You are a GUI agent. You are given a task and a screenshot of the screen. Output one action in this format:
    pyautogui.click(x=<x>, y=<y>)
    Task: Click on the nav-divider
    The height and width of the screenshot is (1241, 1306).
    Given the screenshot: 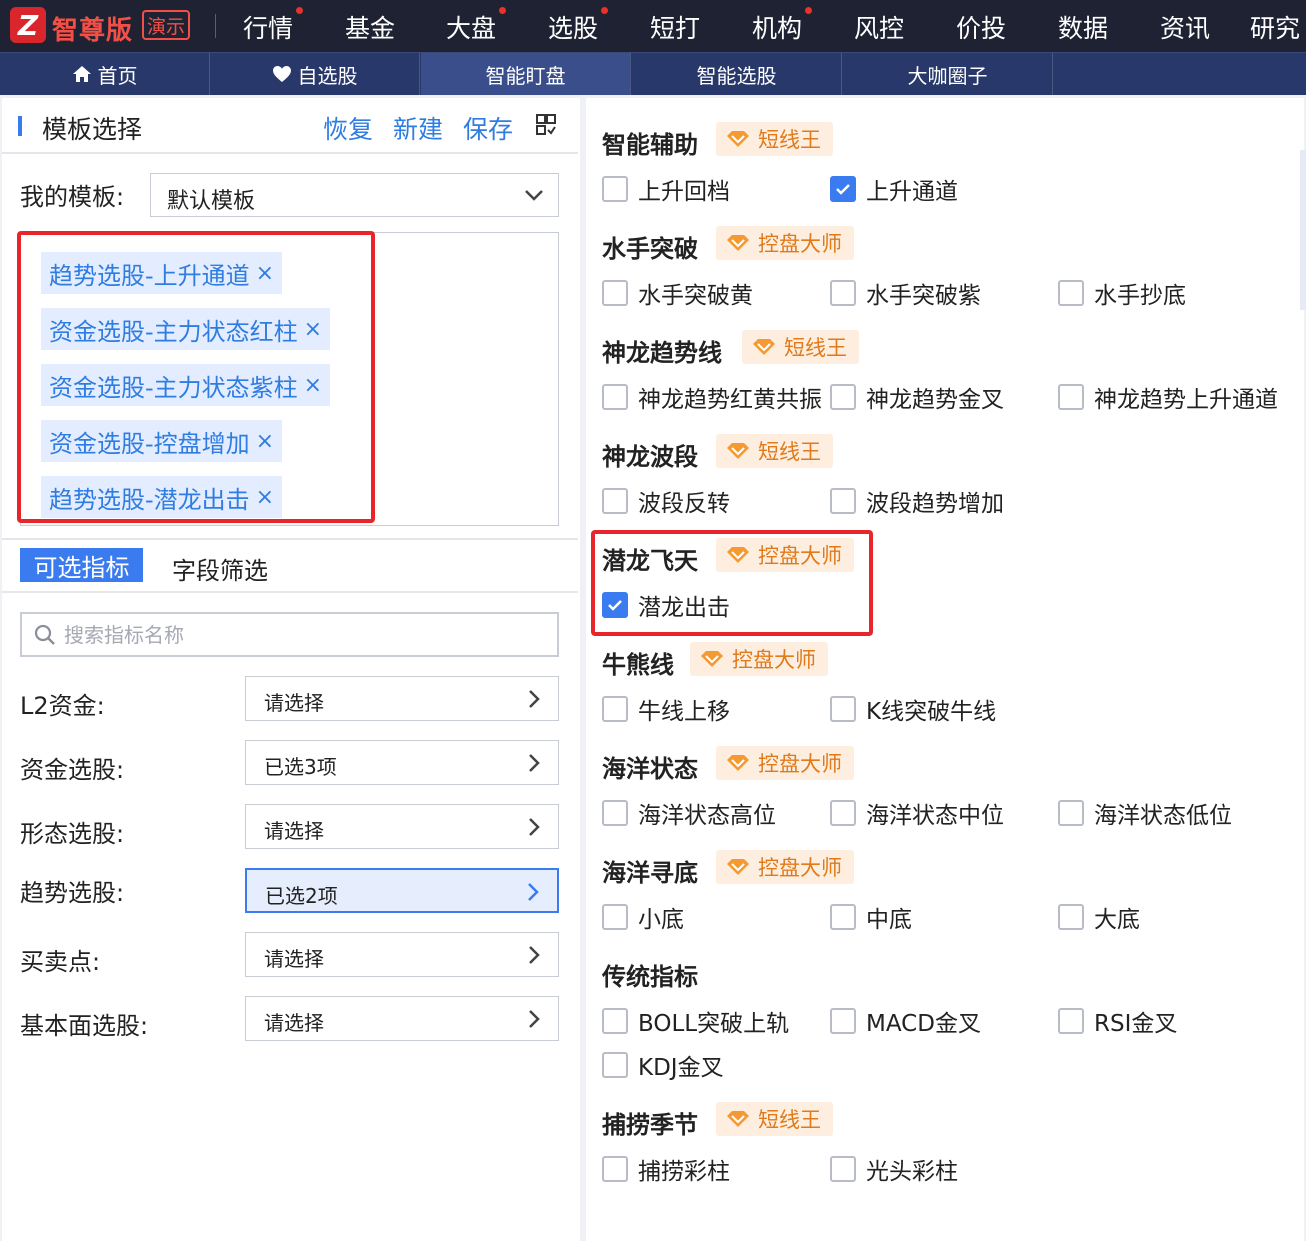 What is the action you would take?
    pyautogui.click(x=215, y=26)
    